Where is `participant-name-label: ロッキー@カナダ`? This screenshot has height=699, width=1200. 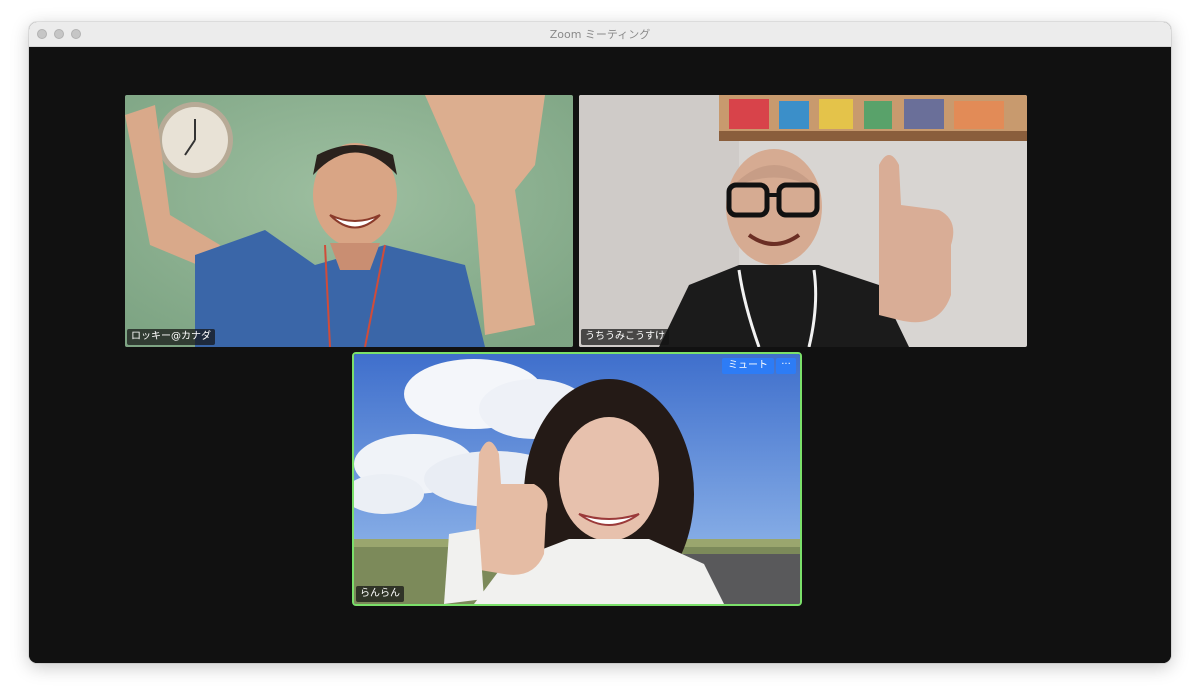 participant-name-label: ロッキー@カナダ is located at coordinates (171, 337).